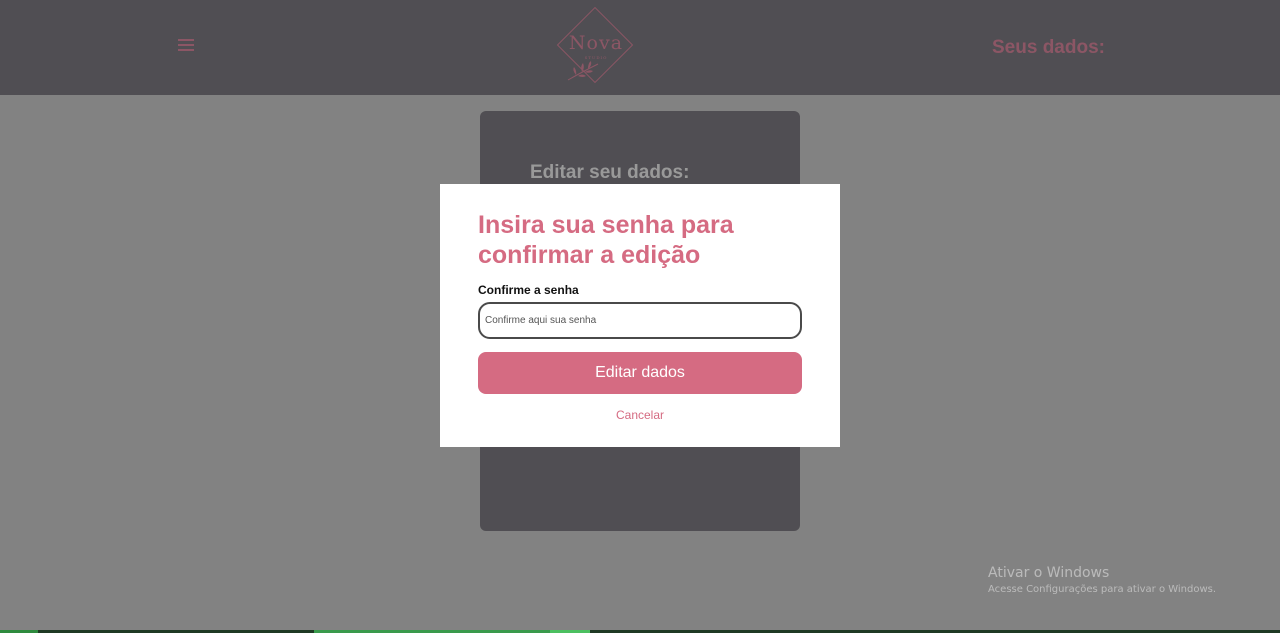  Describe the element at coordinates (528, 290) in the screenshot. I see `password-field-label: Confirme a senha` at that location.